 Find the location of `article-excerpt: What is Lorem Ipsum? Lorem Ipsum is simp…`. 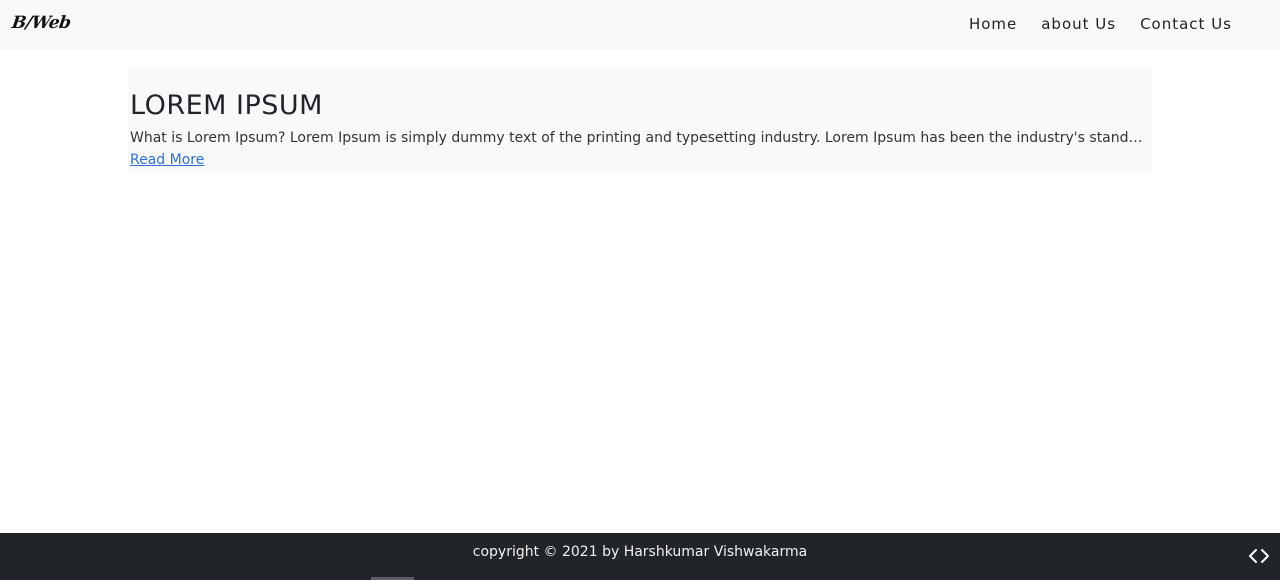

article-excerpt: What is Lorem Ipsum? Lorem Ipsum is simp… is located at coordinates (637, 138).